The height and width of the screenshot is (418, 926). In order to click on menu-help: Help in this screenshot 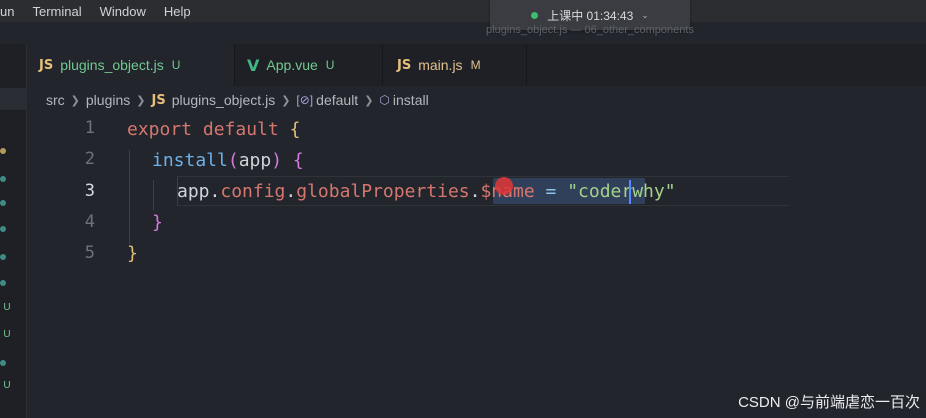, I will do `click(177, 11)`.